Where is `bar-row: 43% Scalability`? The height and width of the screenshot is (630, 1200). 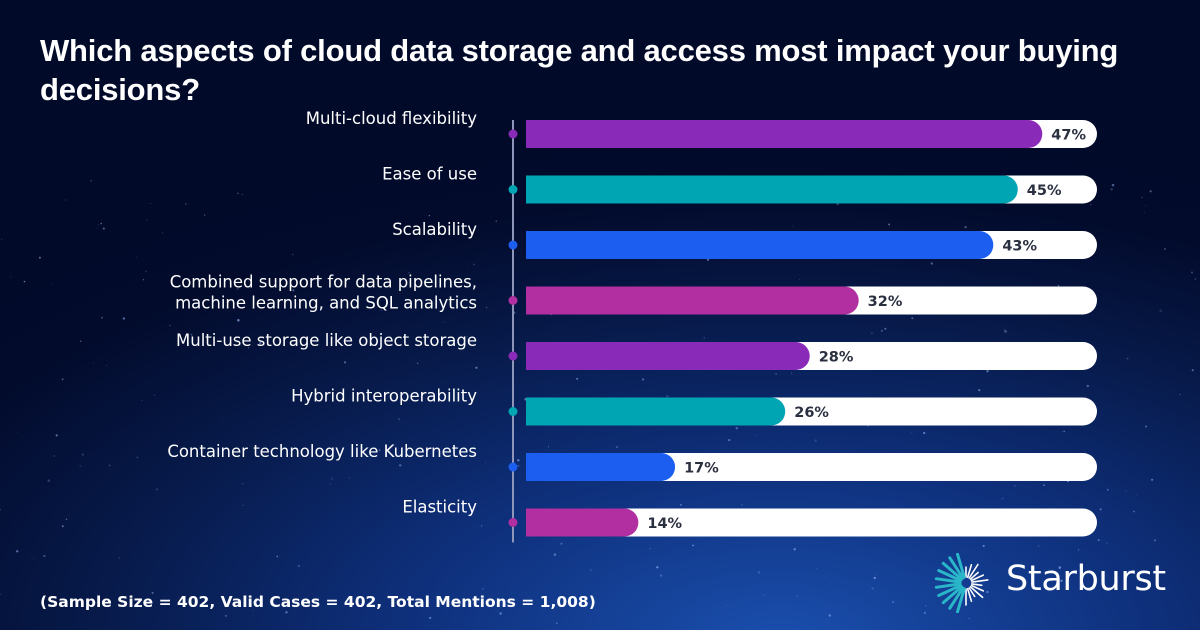
bar-row: 43% Scalability is located at coordinates (744, 239).